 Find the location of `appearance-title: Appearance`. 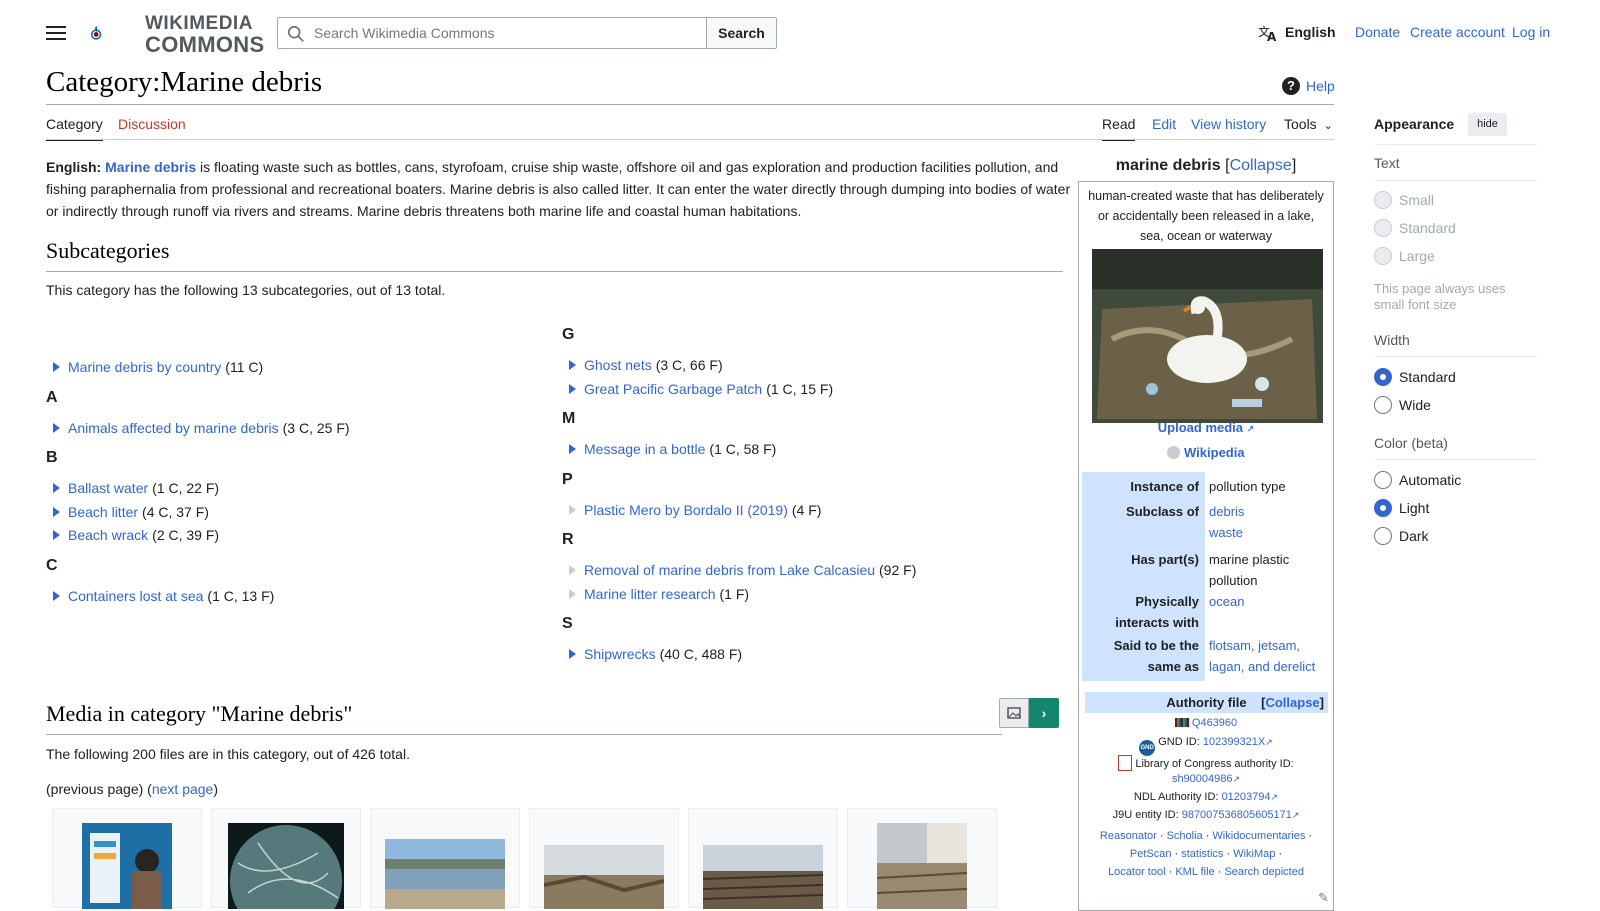

appearance-title: Appearance is located at coordinates (1414, 124).